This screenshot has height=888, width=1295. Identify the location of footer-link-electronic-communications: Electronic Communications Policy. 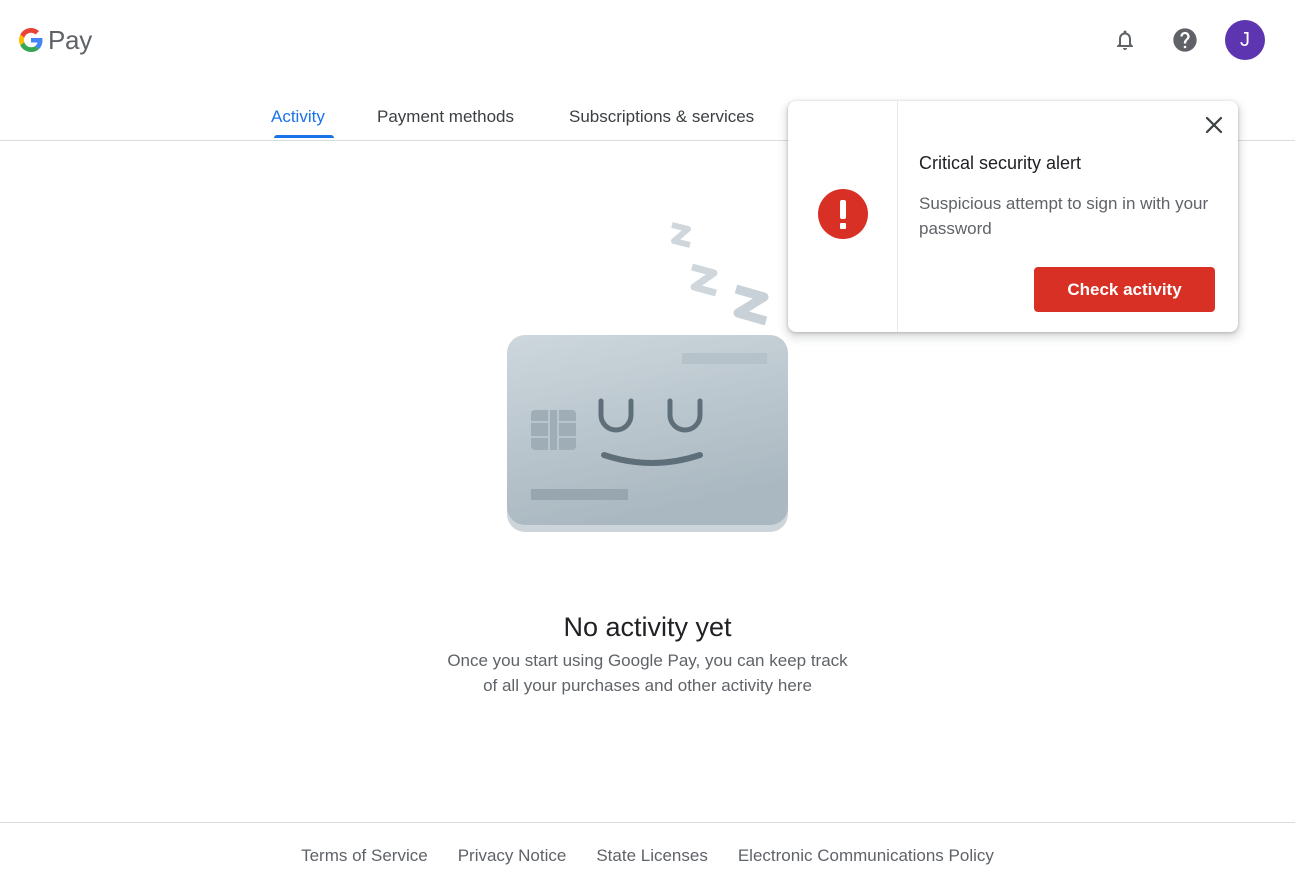
(866, 856).